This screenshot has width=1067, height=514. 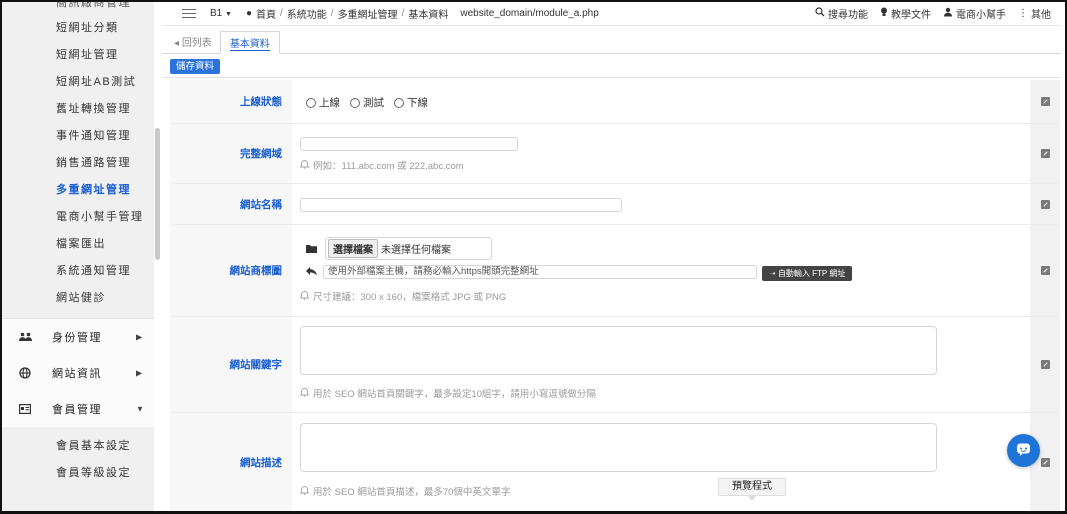 I want to click on more-button: ⋮ 其他, so click(x=1034, y=13).